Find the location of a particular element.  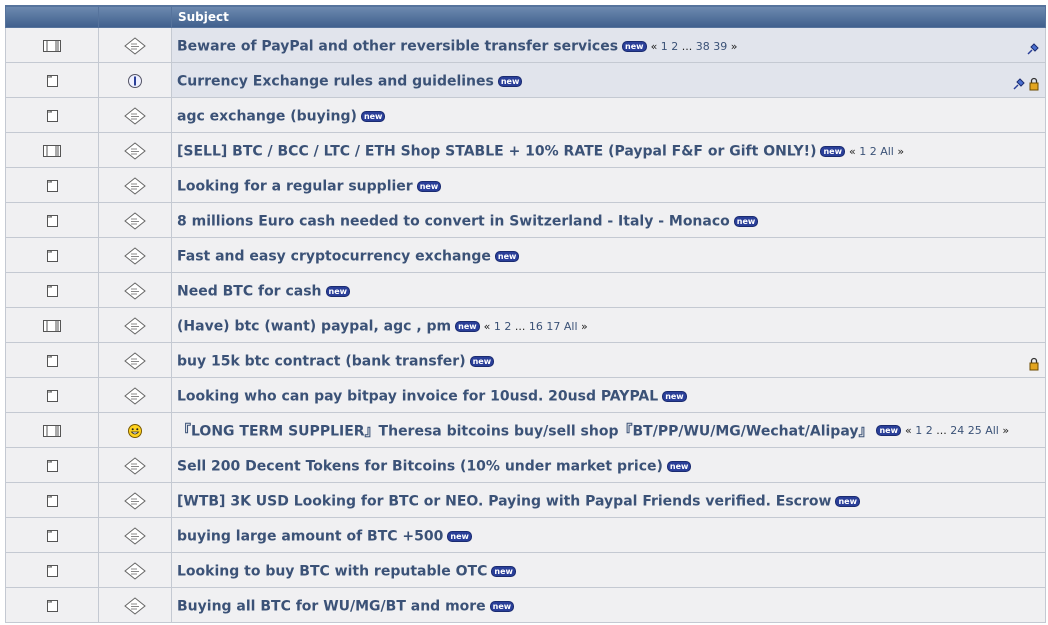

topic-title-link: Buying all BTC for WU/MG/BT and more is located at coordinates (331, 606).